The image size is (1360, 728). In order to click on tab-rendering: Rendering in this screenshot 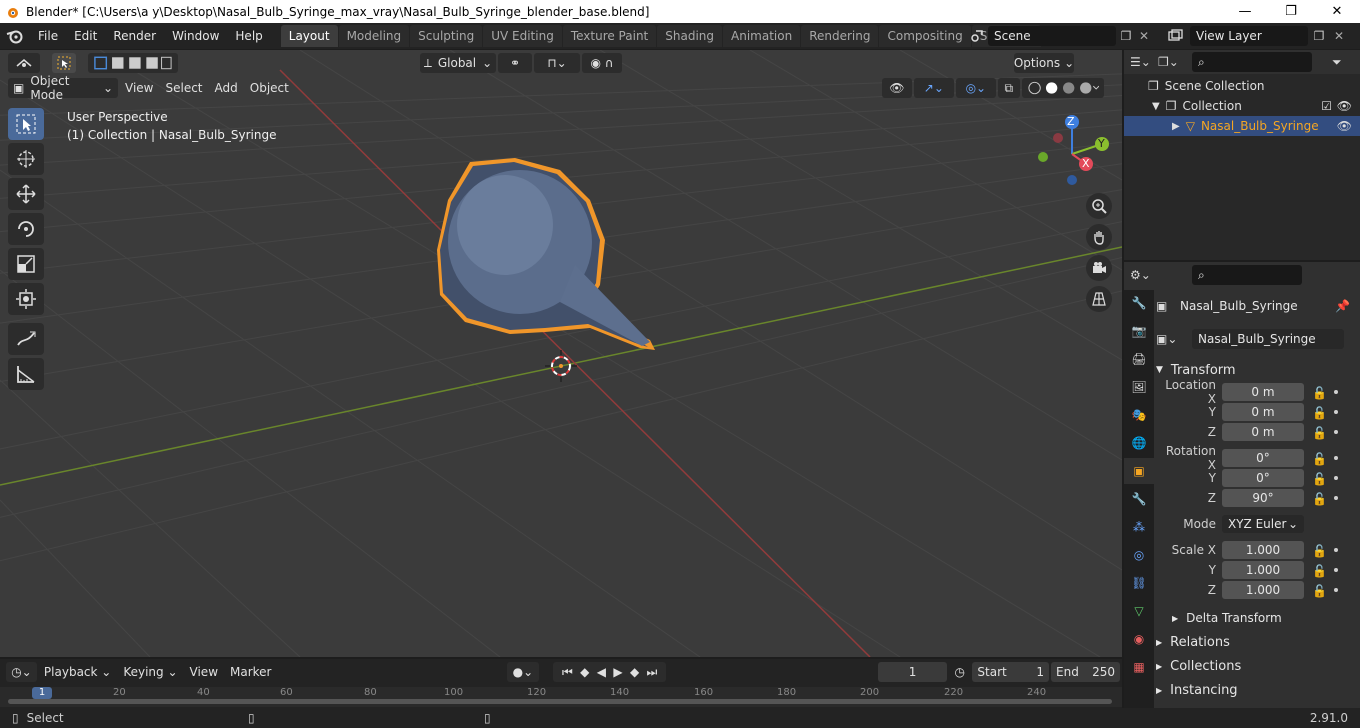, I will do `click(840, 36)`.